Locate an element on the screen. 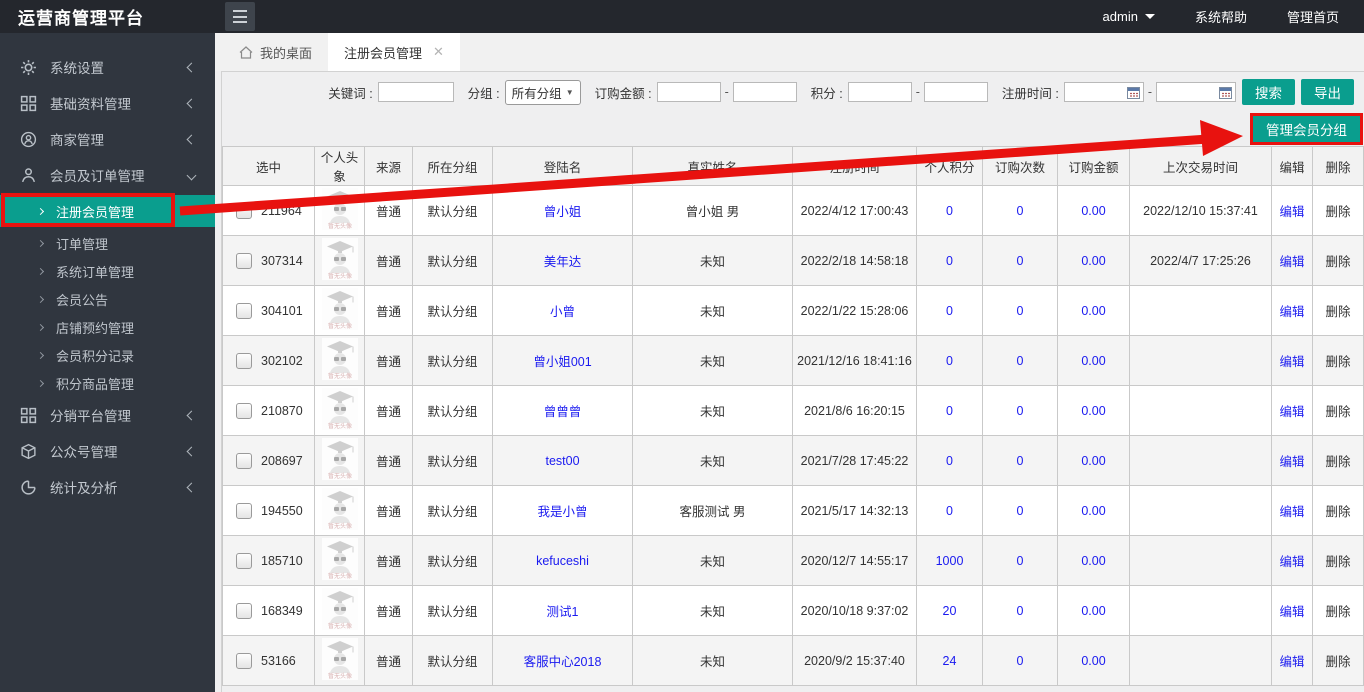 The image size is (1364, 692). regtime-to-input is located at coordinates (1196, 92).